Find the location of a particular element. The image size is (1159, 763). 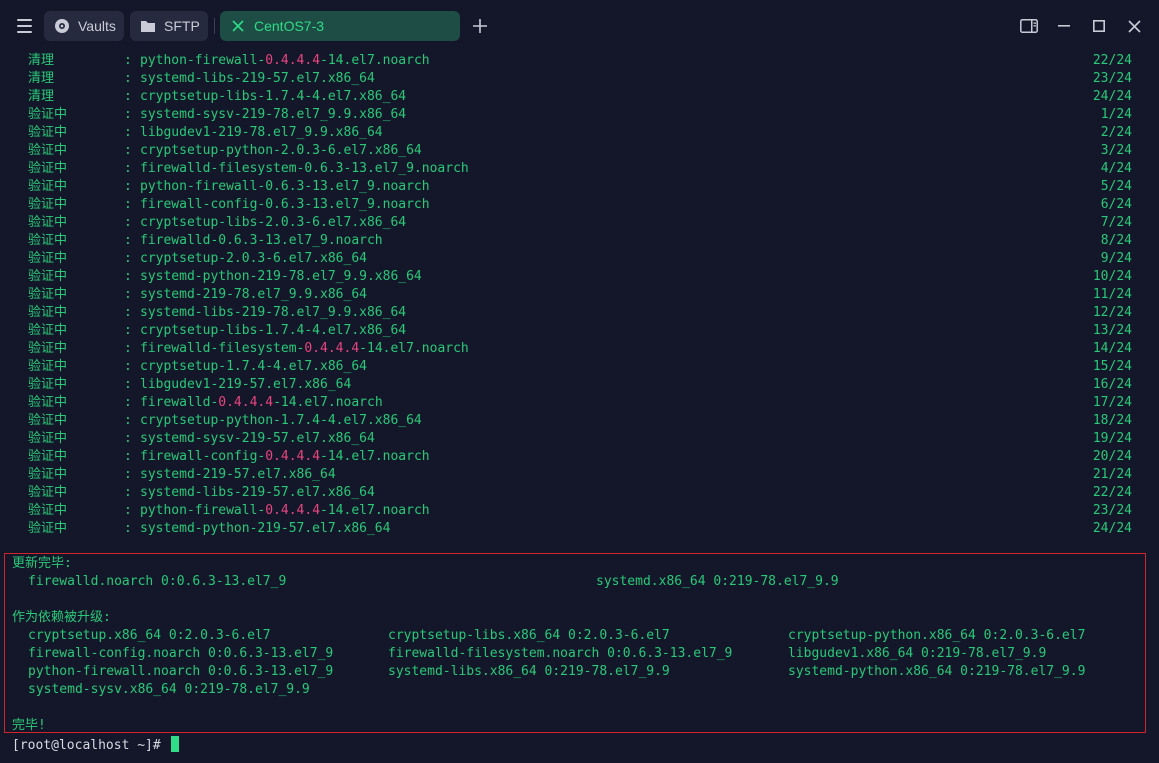

window-close-icon is located at coordinates (1134, 26).